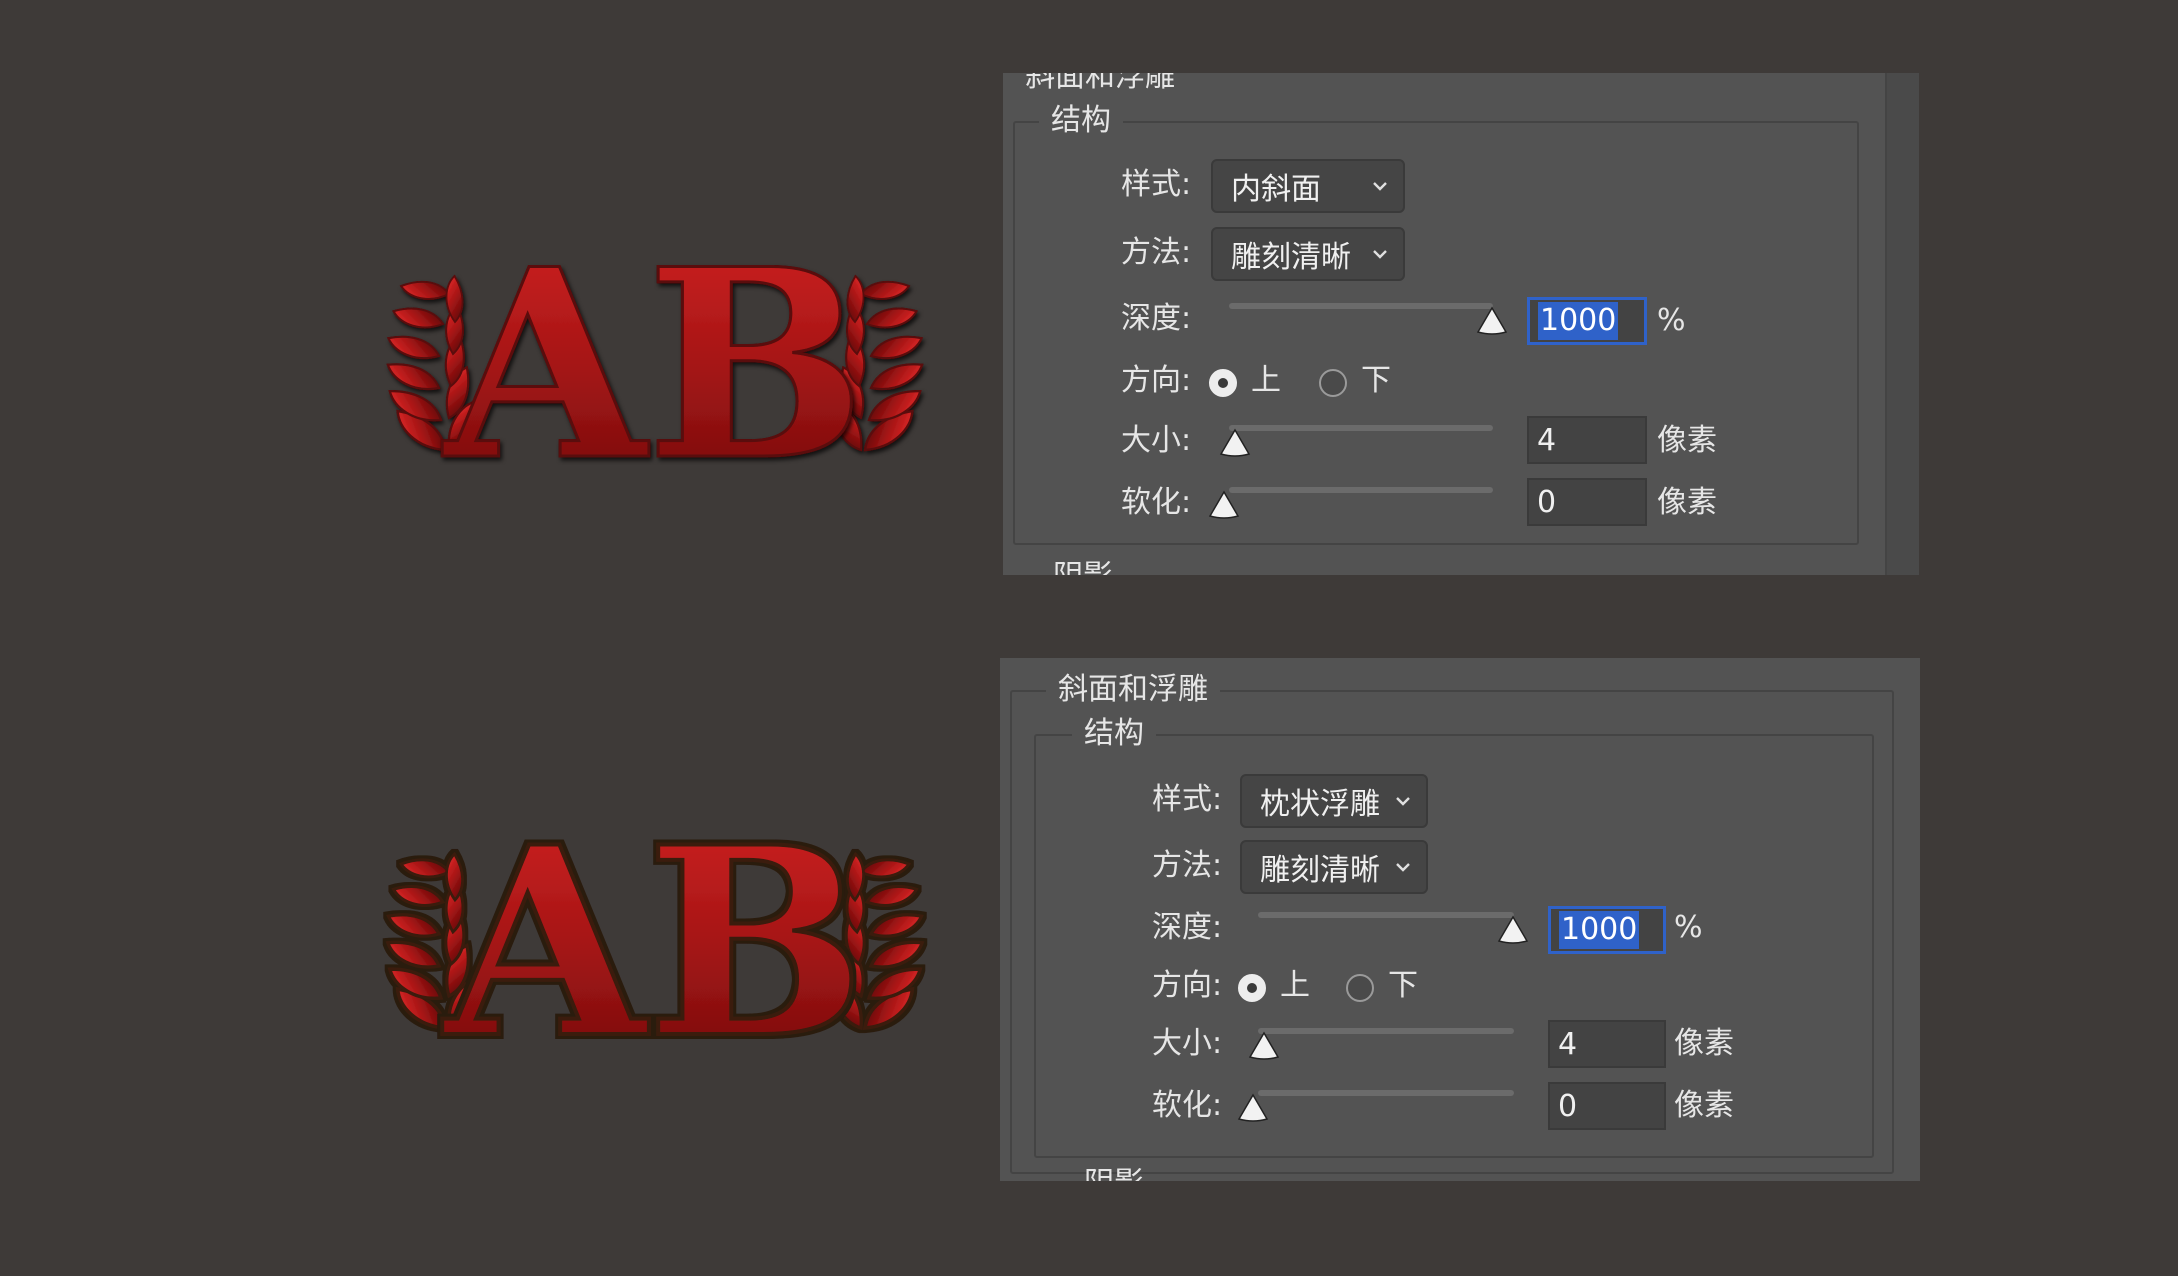 This screenshot has height=1276, width=2178. I want to click on style-select: 枕状浮雕, so click(1334, 801).